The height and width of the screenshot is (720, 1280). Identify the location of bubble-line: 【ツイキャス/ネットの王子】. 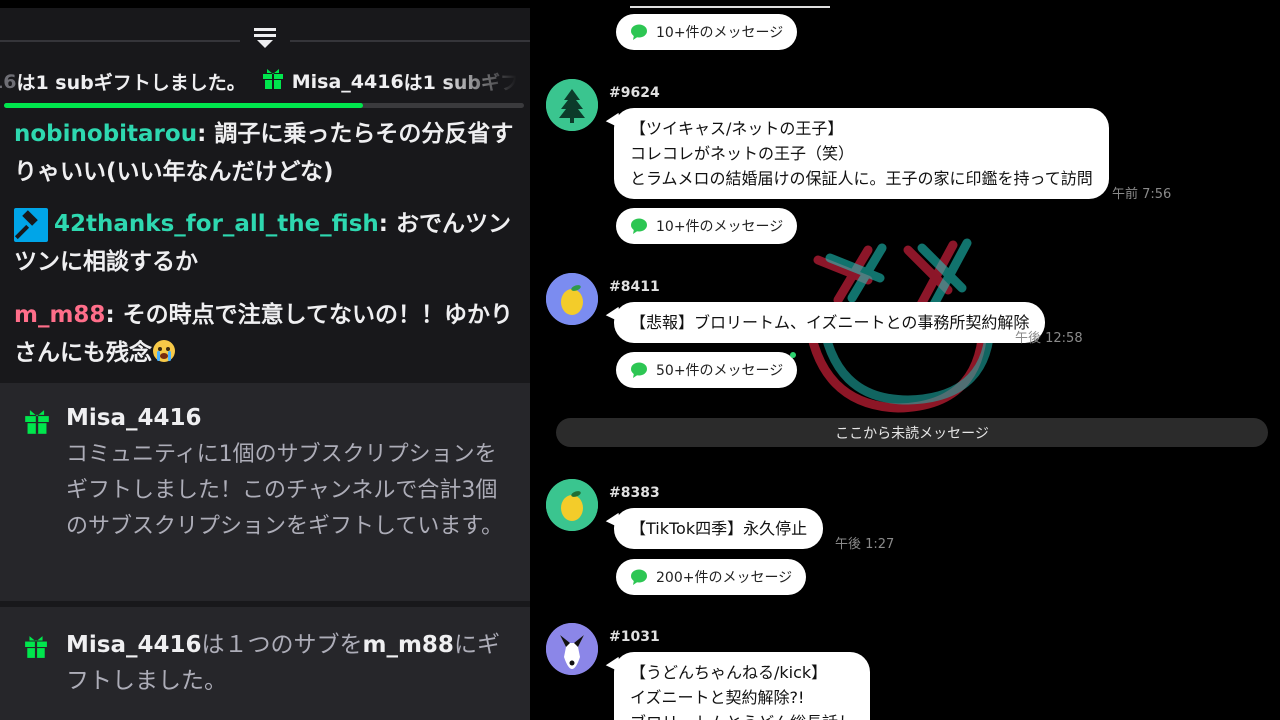
(737, 128).